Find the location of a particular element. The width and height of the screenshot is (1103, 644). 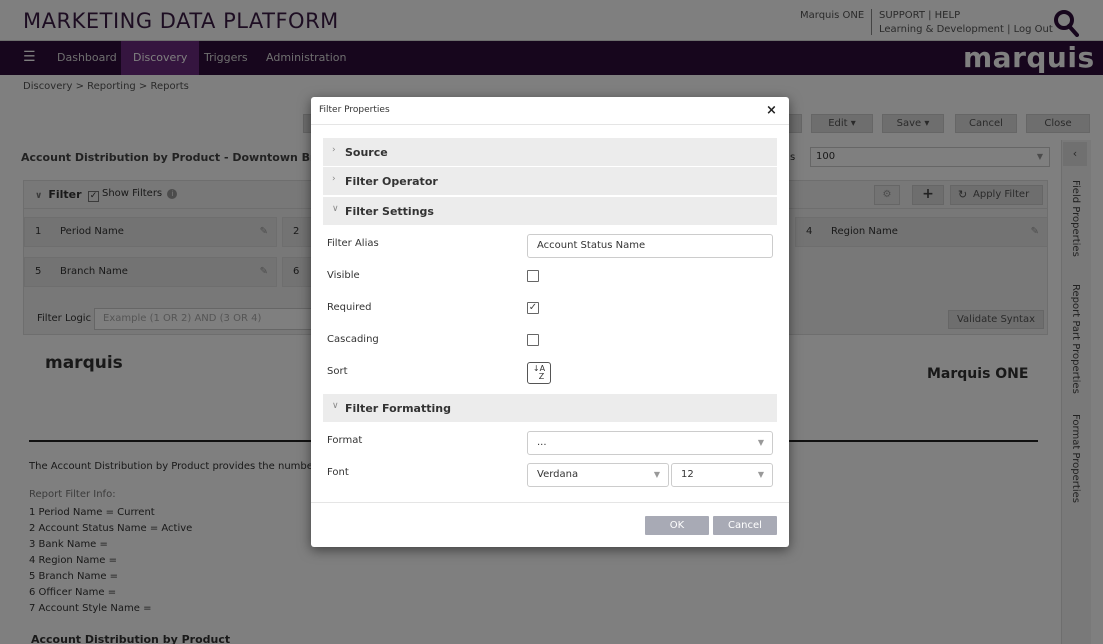

section-filter-formatting-title: Filter Formatting is located at coordinates (398, 408).